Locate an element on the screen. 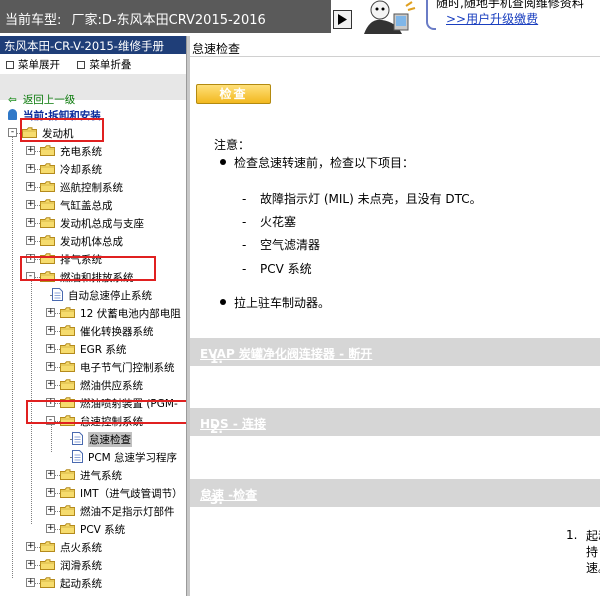 This screenshot has width=600, height=596. check-button: 检查 is located at coordinates (233, 94).